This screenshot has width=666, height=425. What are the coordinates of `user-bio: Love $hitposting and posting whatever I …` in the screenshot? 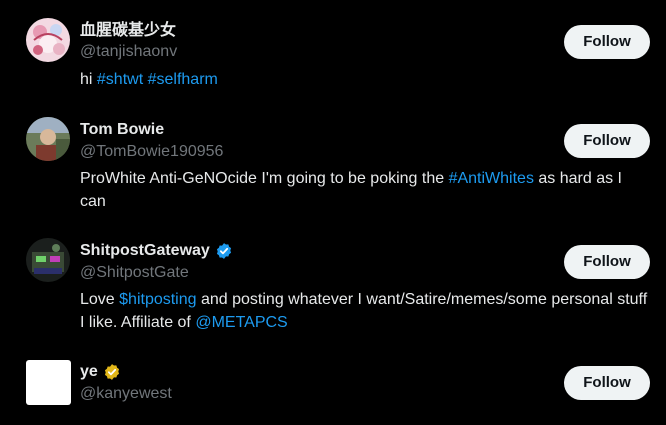 It's located at (364, 311).